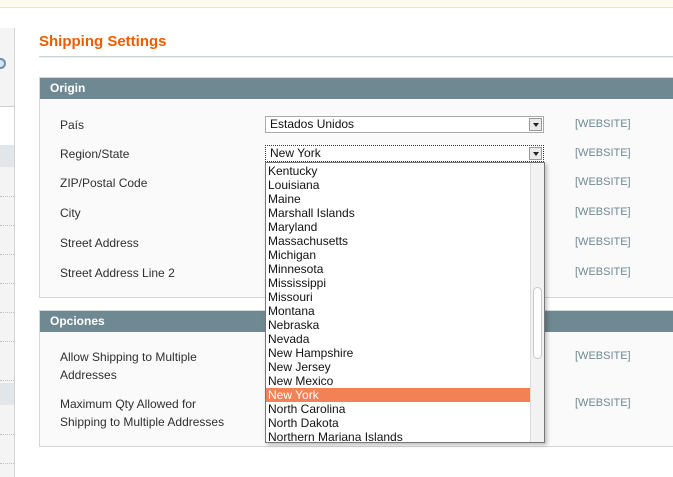  Describe the element at coordinates (3, 63) in the screenshot. I see `sidebar-toggle-icon` at that location.